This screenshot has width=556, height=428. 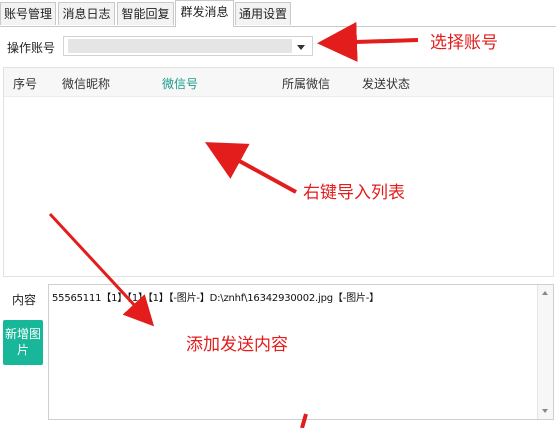 I want to click on annotation-add-content: 添加发送内容, so click(x=237, y=345).